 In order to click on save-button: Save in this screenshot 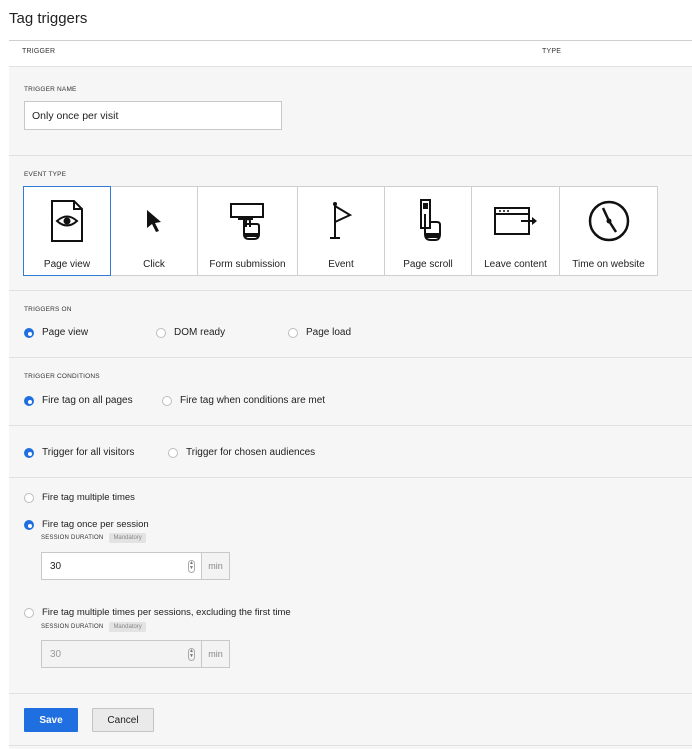, I will do `click(51, 720)`.